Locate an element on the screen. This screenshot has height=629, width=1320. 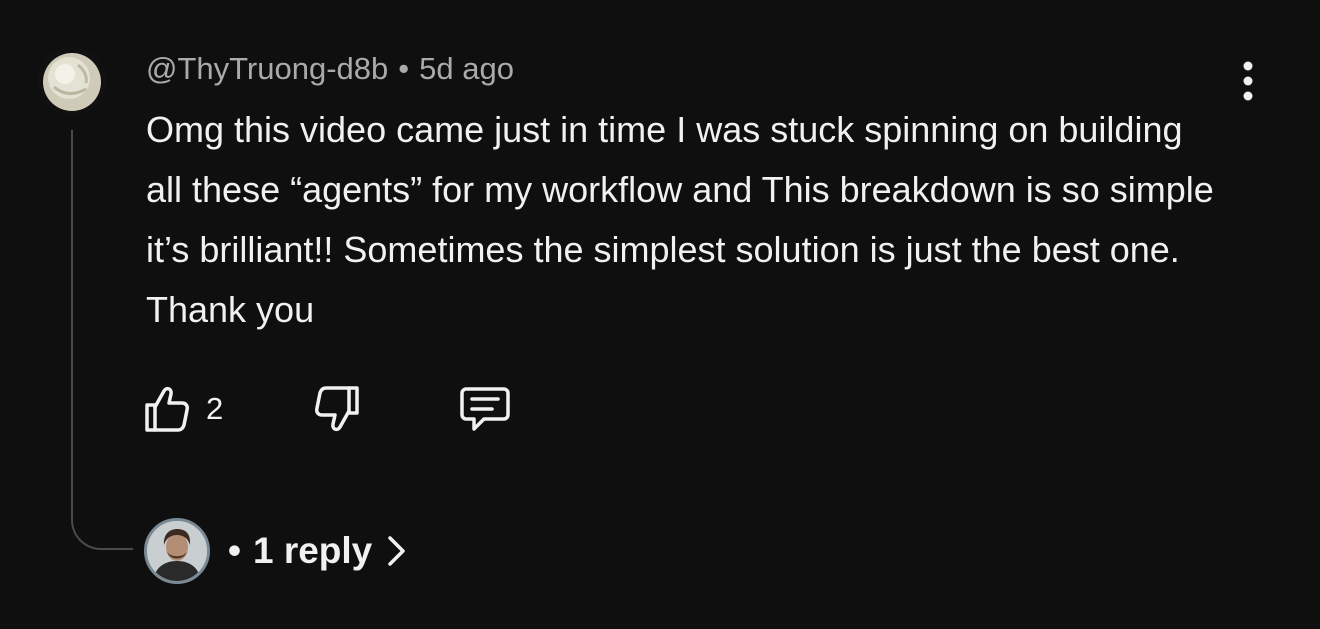
comment-timestamp: 5d ago is located at coordinates (466, 68).